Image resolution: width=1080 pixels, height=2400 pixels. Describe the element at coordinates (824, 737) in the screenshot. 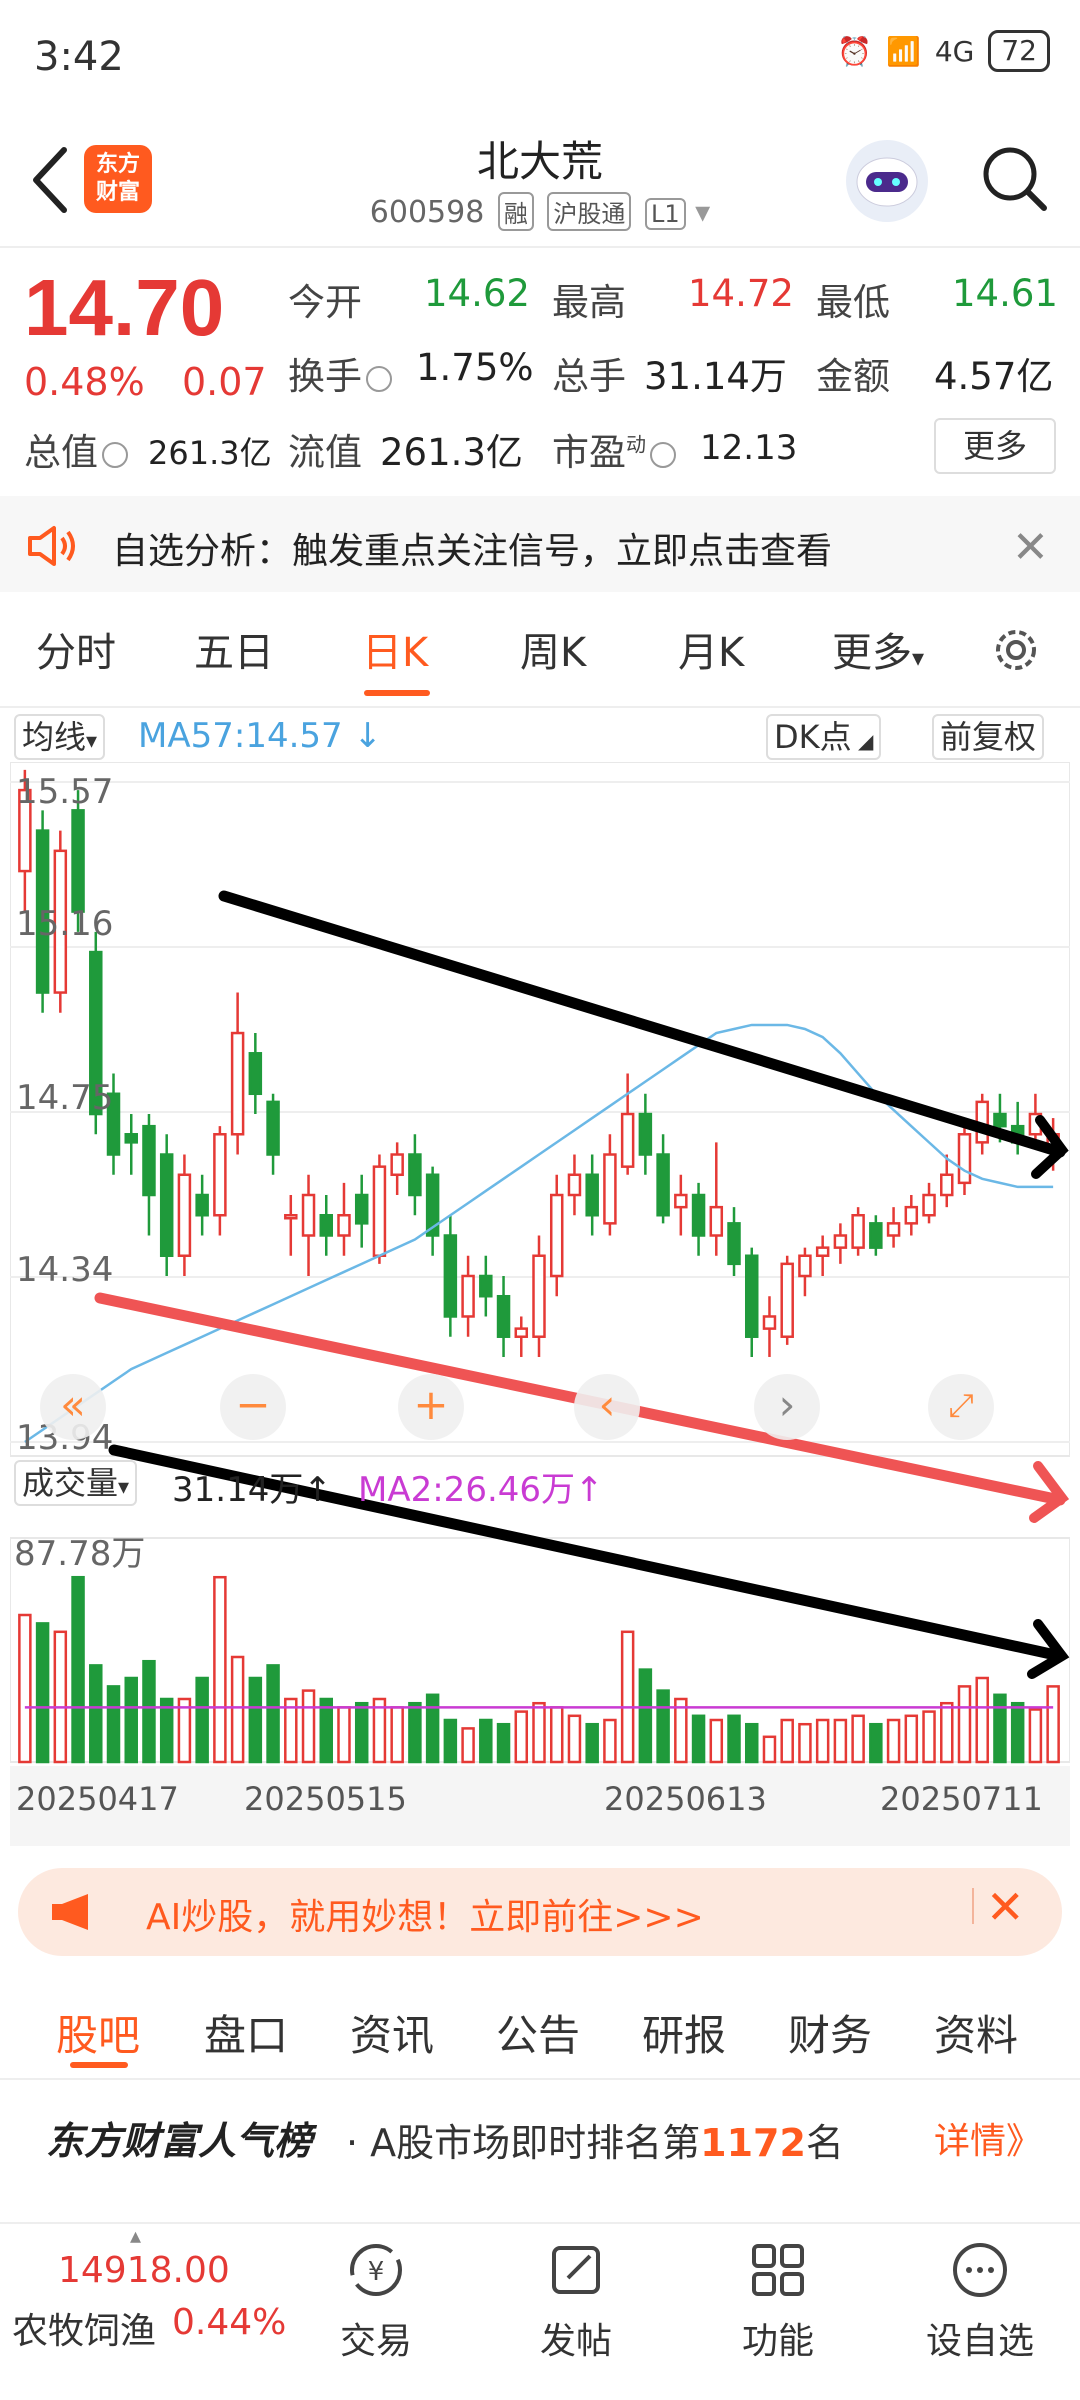

I see `dk-point-button: DK点 ◢` at that location.